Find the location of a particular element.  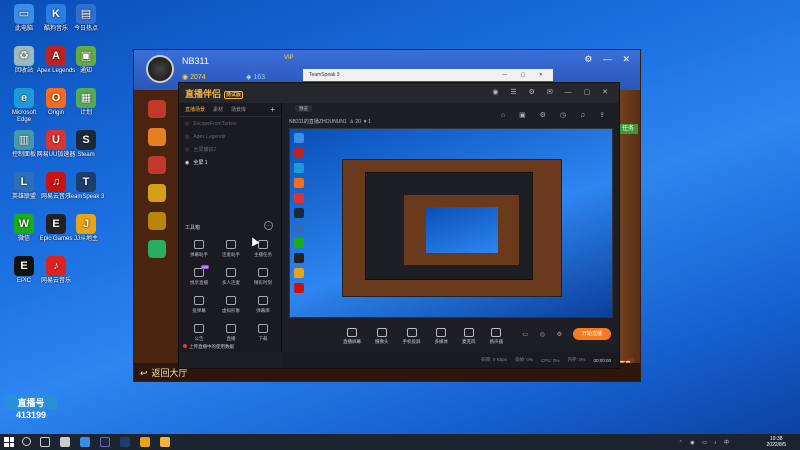

source-control-label: 多媒体 is located at coordinates (441, 341).